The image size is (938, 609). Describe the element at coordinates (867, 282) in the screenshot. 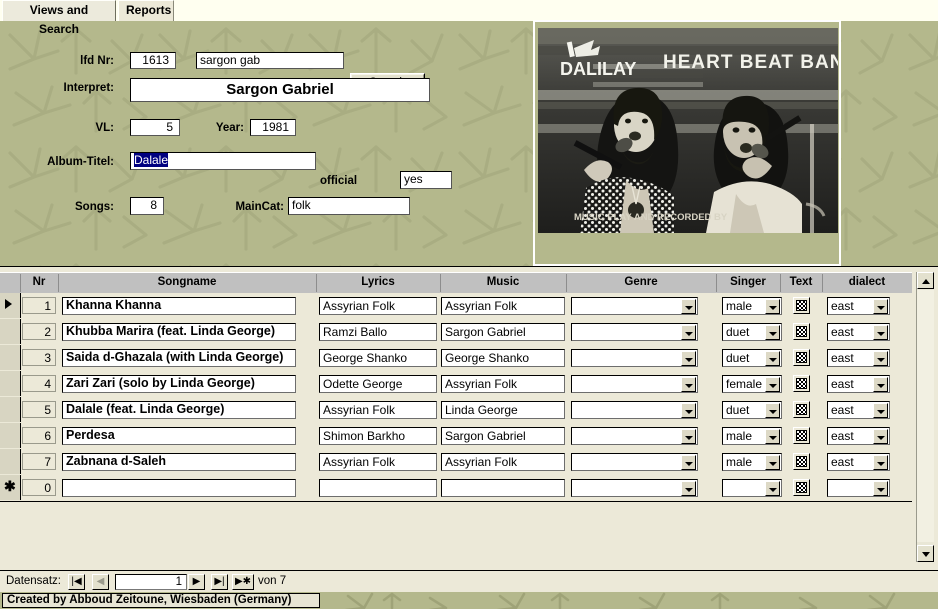

I see `column-header-dialect: dialect` at that location.